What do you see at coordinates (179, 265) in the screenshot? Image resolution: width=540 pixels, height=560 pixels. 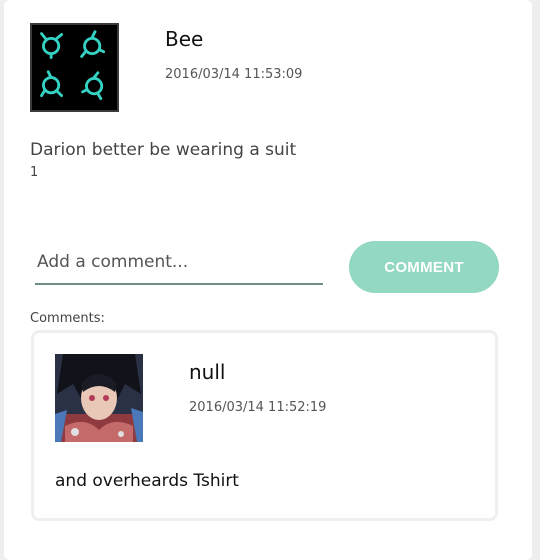 I see `comment-input` at bounding box center [179, 265].